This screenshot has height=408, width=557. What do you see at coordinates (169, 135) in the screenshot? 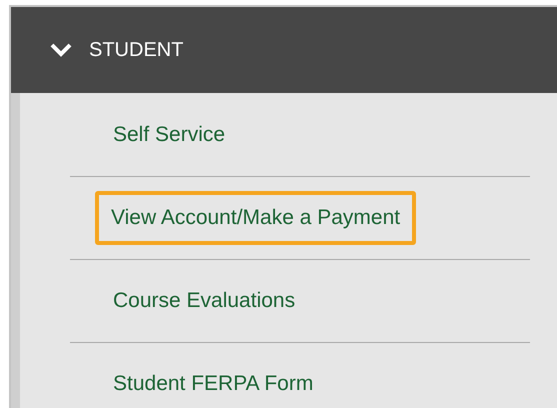
I see `menu-link: Self Service` at bounding box center [169, 135].